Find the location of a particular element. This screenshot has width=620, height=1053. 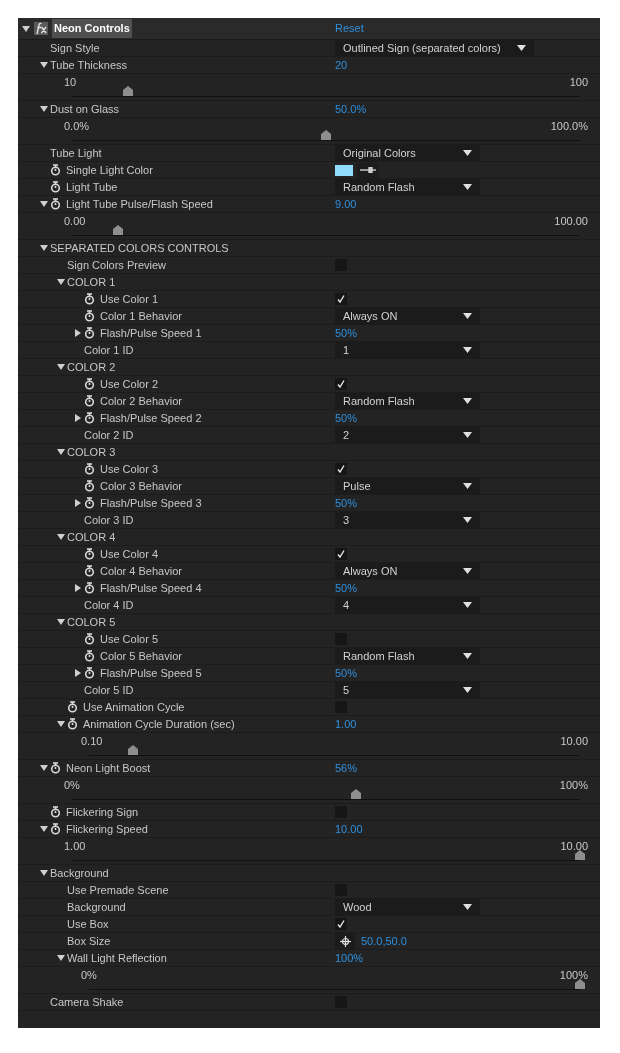

value-field: 100% is located at coordinates (349, 958).